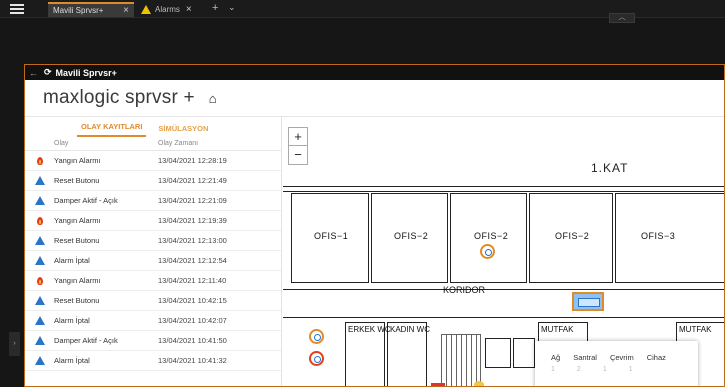  What do you see at coordinates (622, 18) in the screenshot?
I see `collapse-button: ︿` at bounding box center [622, 18].